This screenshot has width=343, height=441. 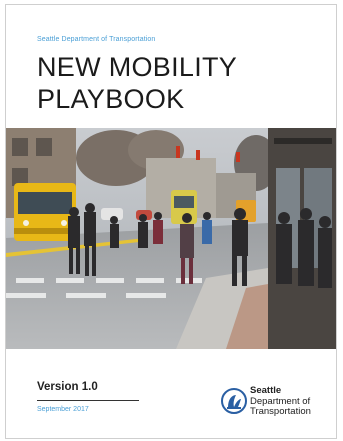 I want to click on sdot-logo: Seattle Department of Transportation, so click(x=275, y=404).